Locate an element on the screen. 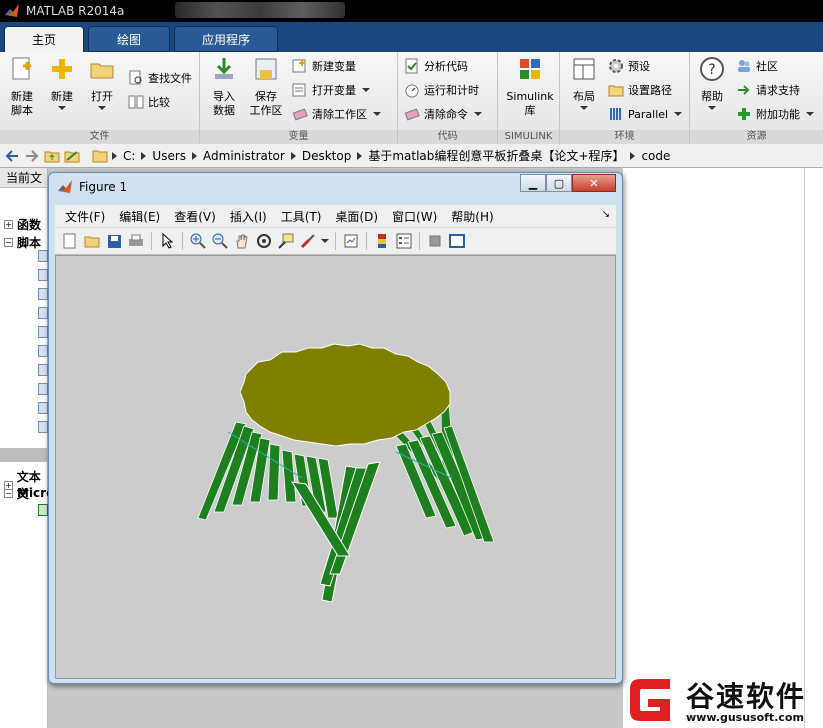 Image resolution: width=823 pixels, height=728 pixels. gear-icon is located at coordinates (616, 66).